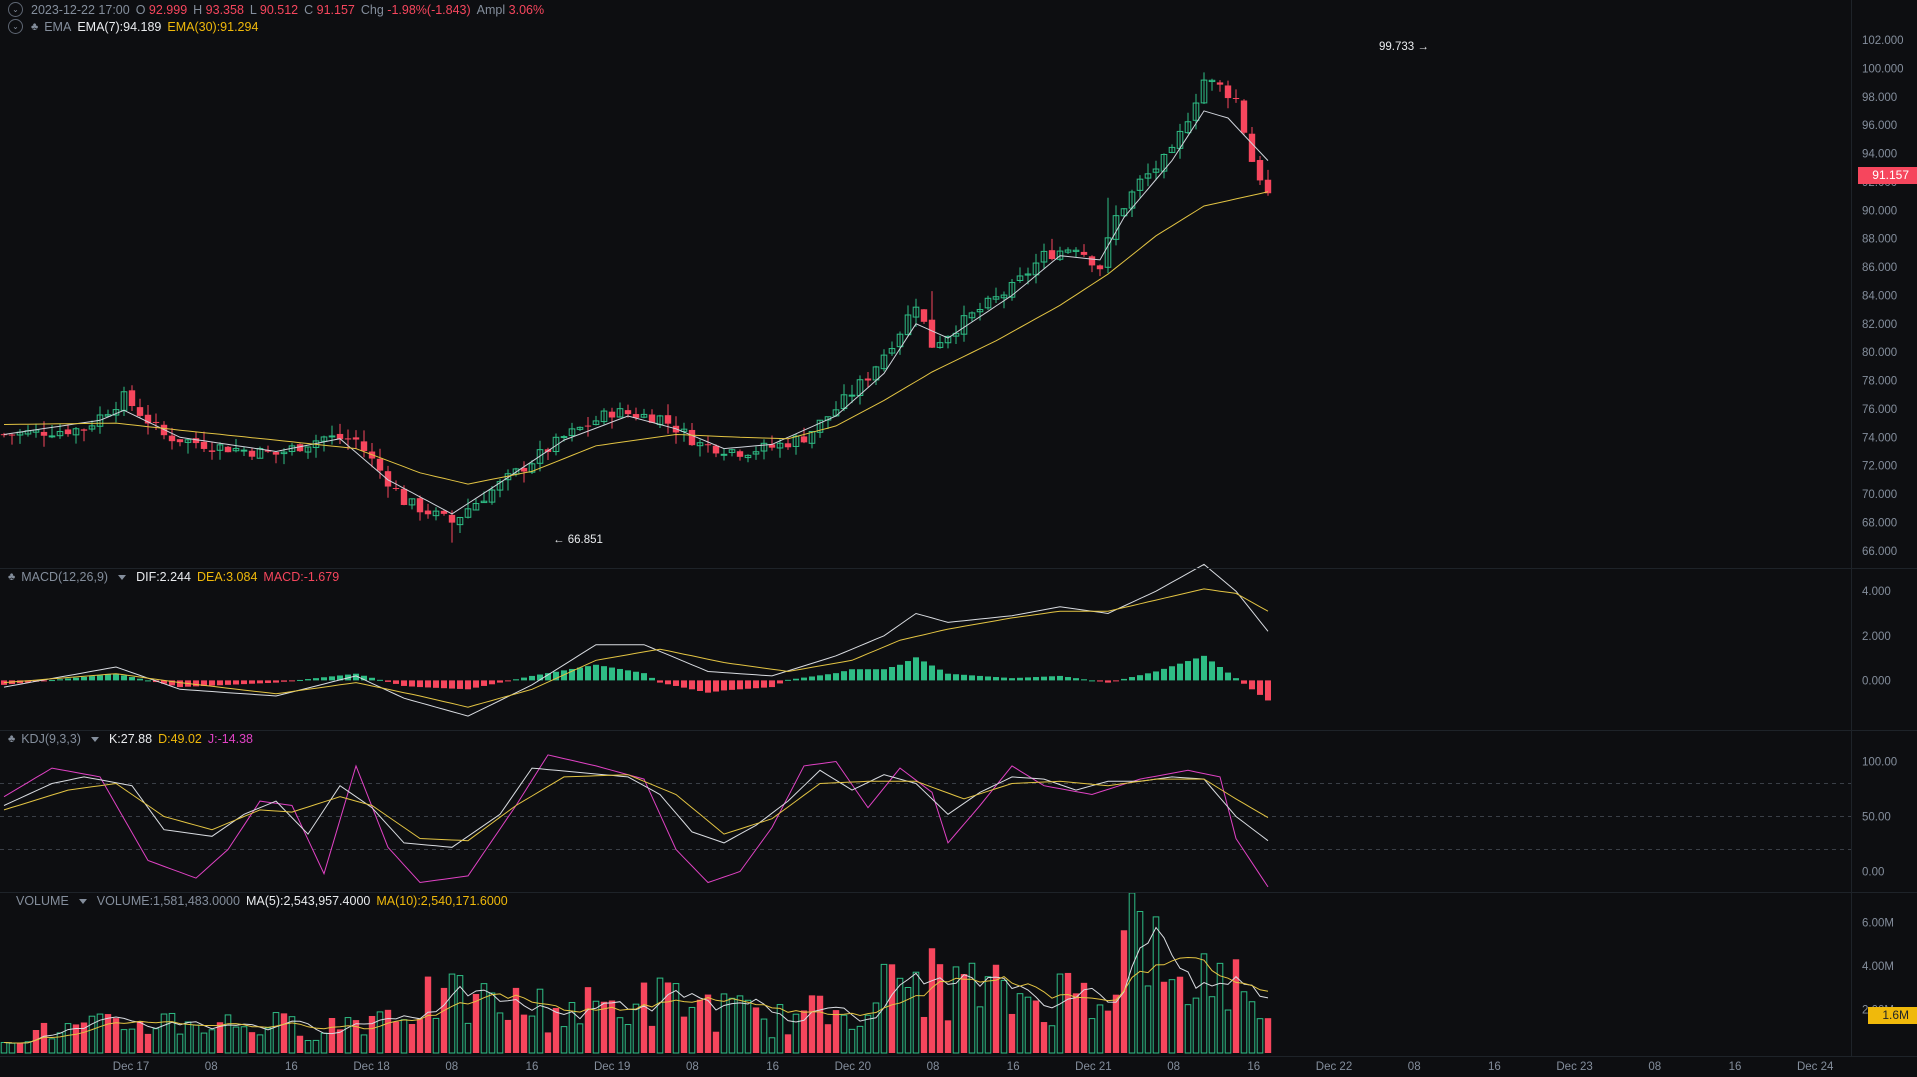  What do you see at coordinates (1173, 1067) in the screenshot?
I see `time-axis-tick-label: 08` at bounding box center [1173, 1067].